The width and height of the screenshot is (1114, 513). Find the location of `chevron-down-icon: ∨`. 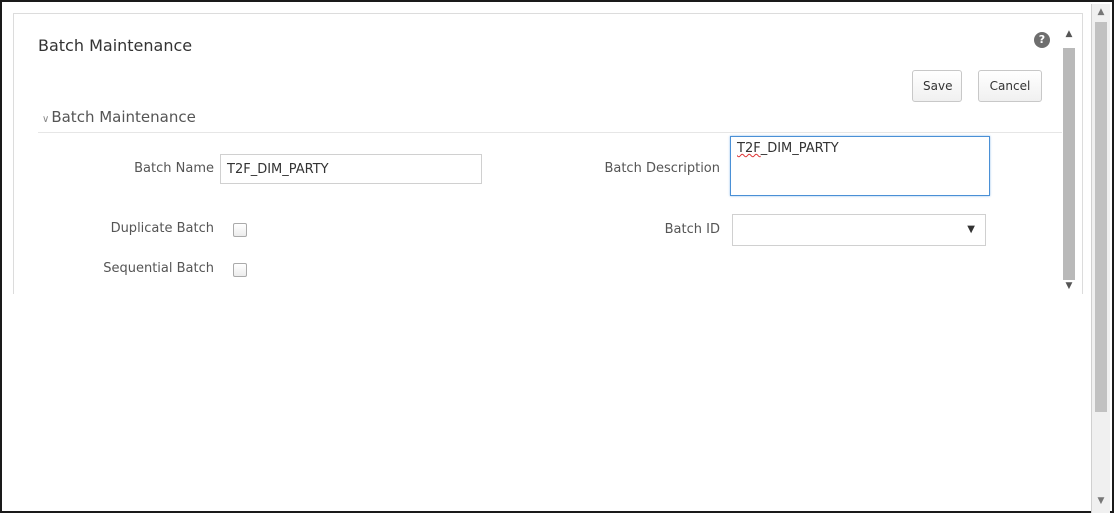

chevron-down-icon: ∨ is located at coordinates (45, 119).